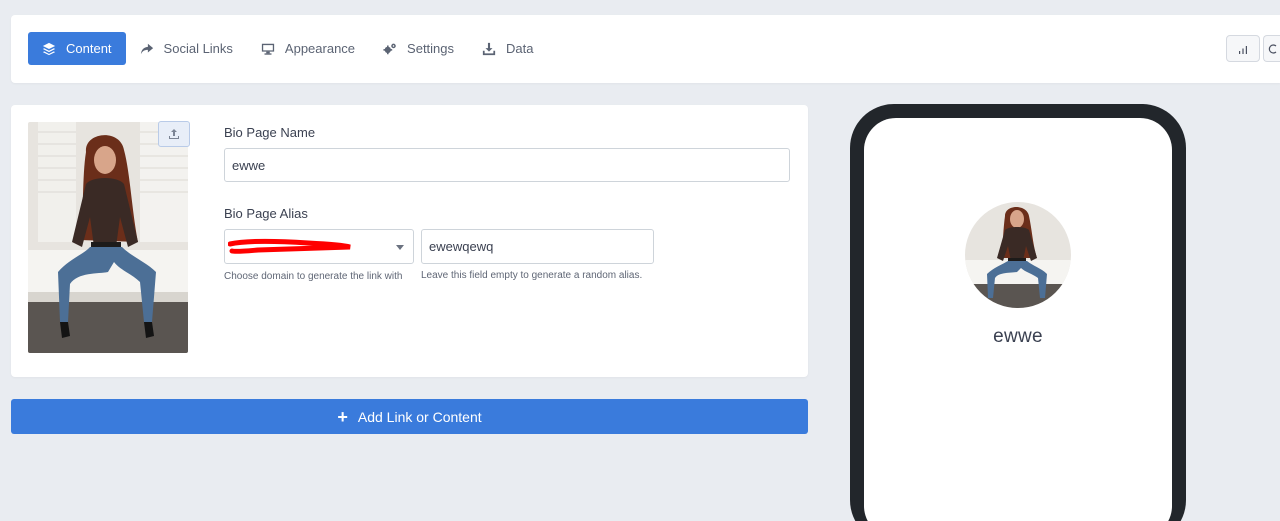 Image resolution: width=1280 pixels, height=521 pixels. What do you see at coordinates (146, 48) in the screenshot?
I see `share-arrow-icon` at bounding box center [146, 48].